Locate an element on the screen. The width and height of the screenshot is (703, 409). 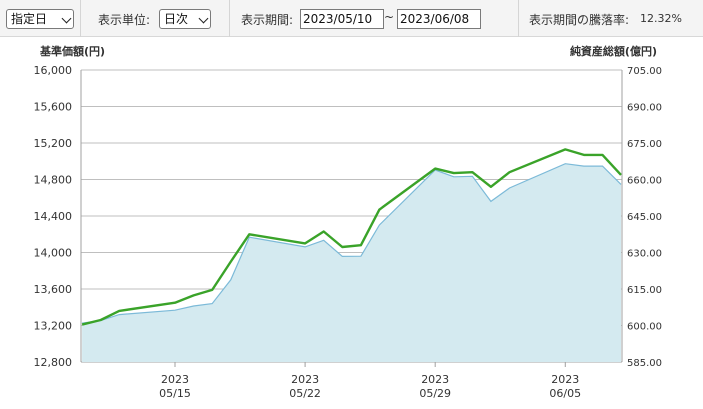
right-tick-label: 690.00 is located at coordinates (644, 108).